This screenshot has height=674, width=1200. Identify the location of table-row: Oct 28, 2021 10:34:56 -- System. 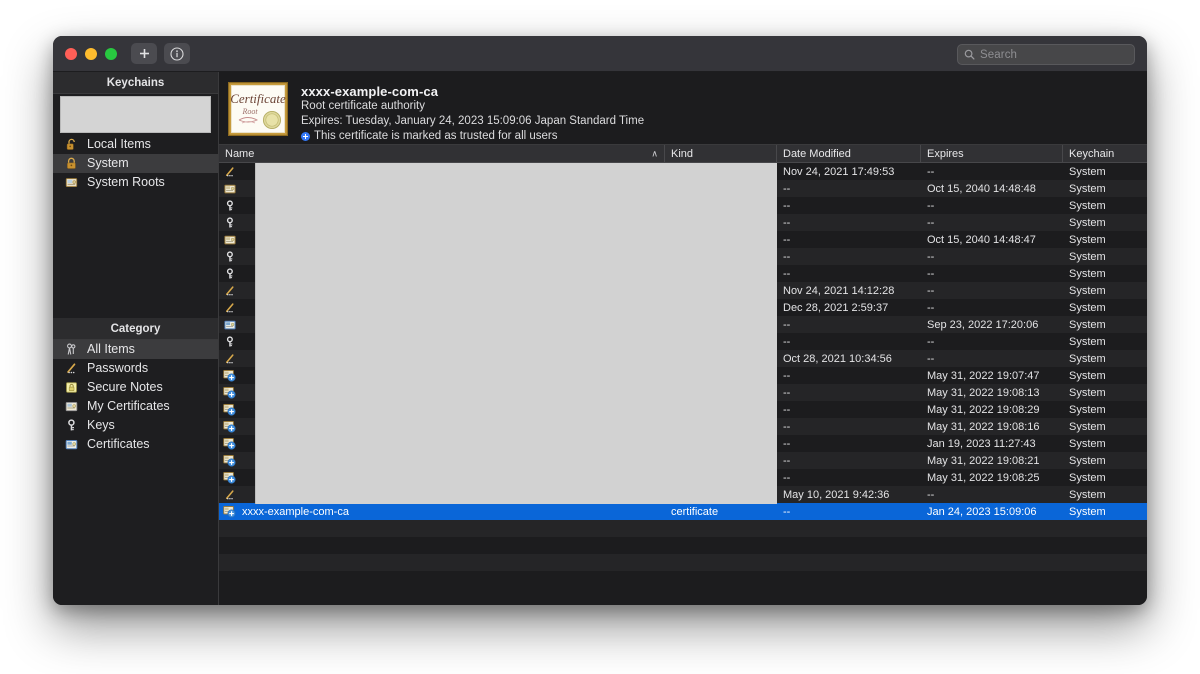
(683, 358).